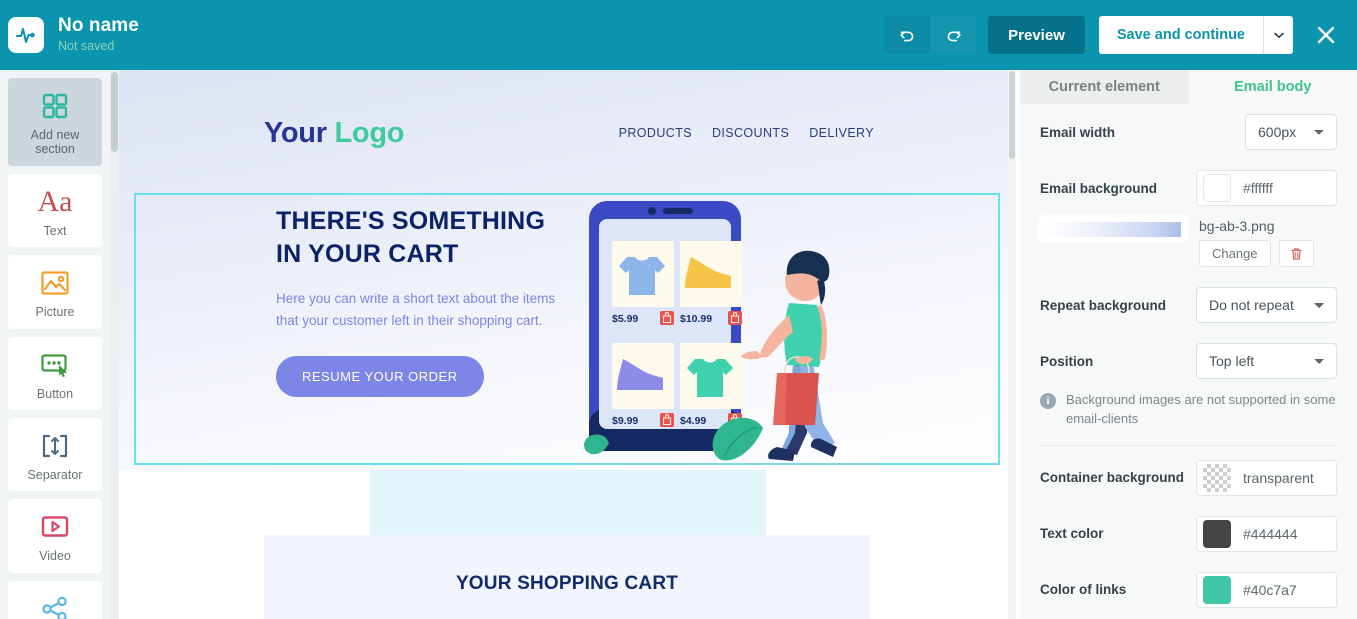 This screenshot has height=619, width=1357. Describe the element at coordinates (1036, 35) in the screenshot. I see `preview-button: Preview` at that location.